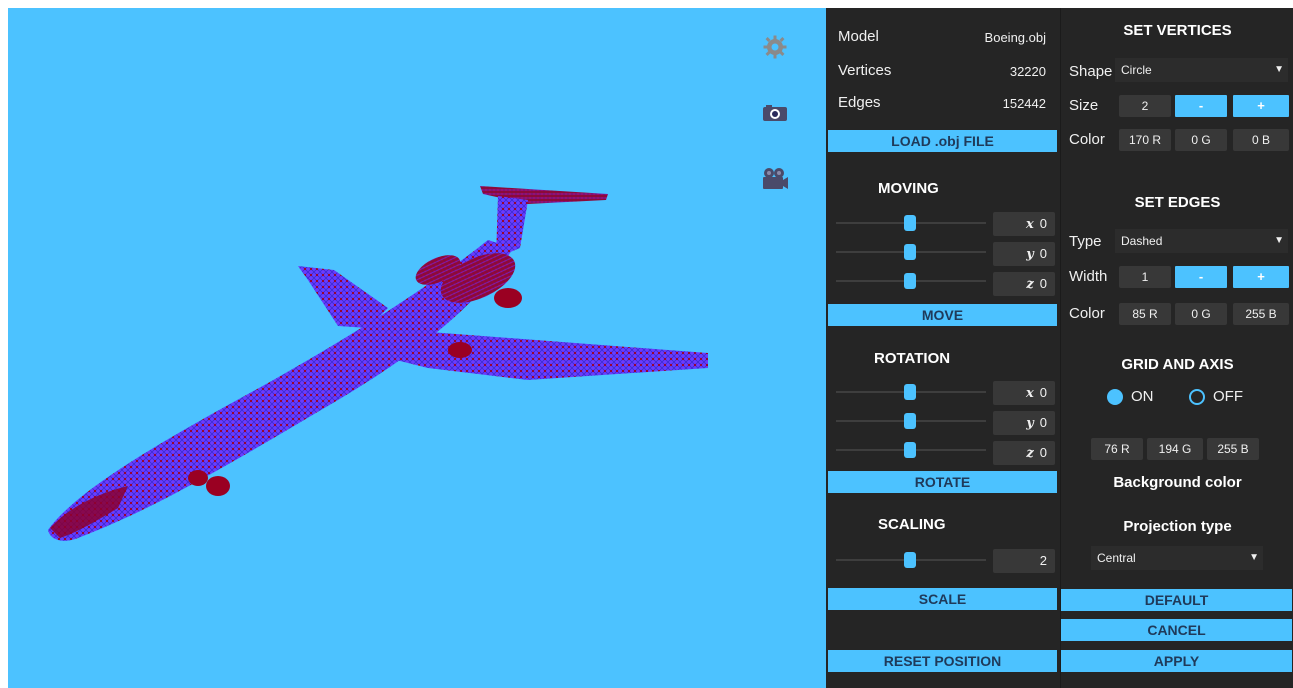 This screenshot has width=1293, height=688. I want to click on record-button, so click(775, 179).